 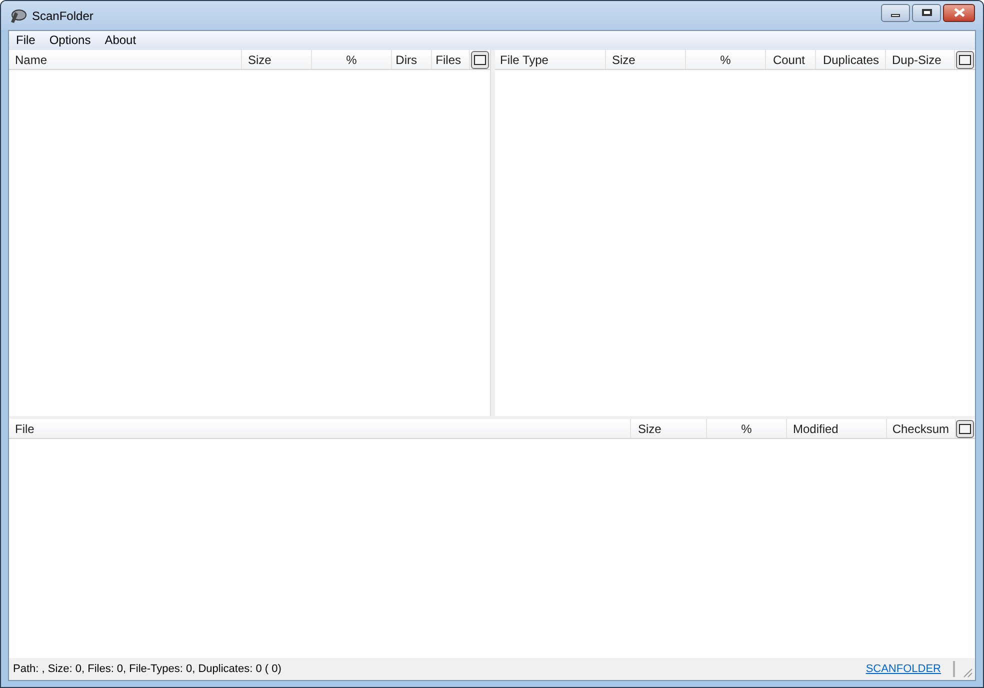 I want to click on minimize-icon, so click(x=895, y=15).